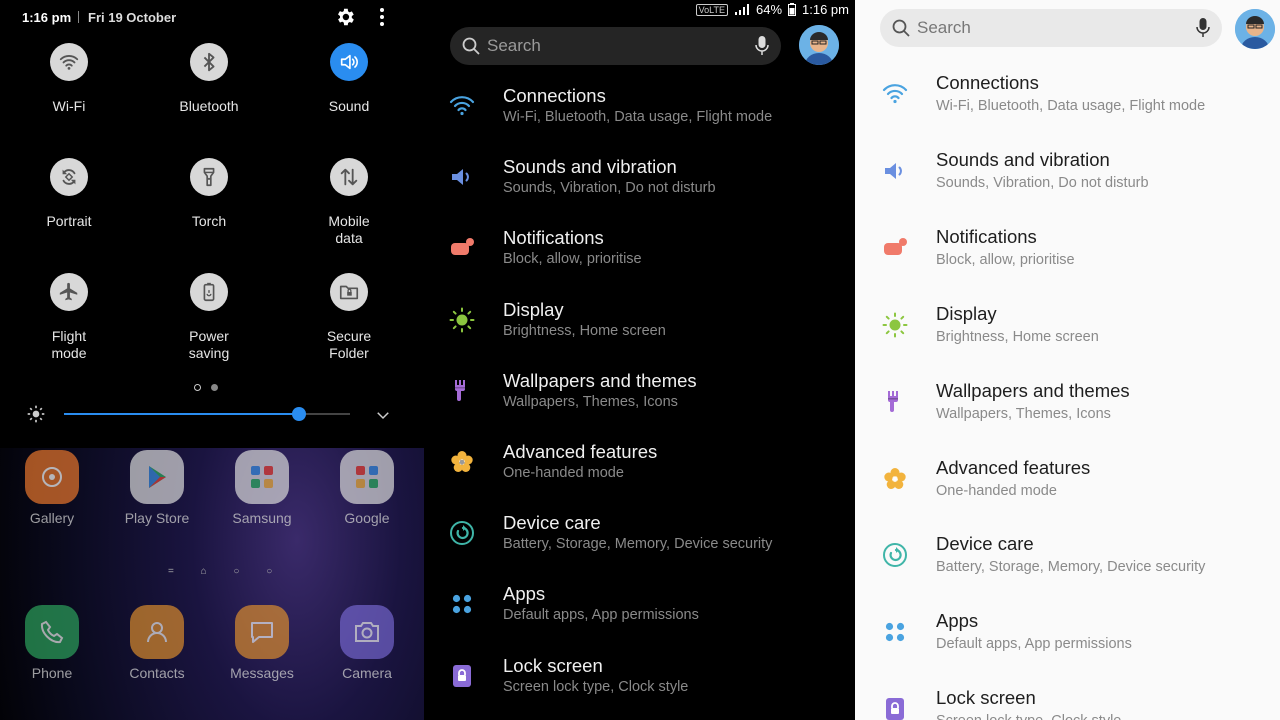 The height and width of the screenshot is (720, 1280). Describe the element at coordinates (349, 344) in the screenshot. I see `tile-label: Secure Folder` at that location.